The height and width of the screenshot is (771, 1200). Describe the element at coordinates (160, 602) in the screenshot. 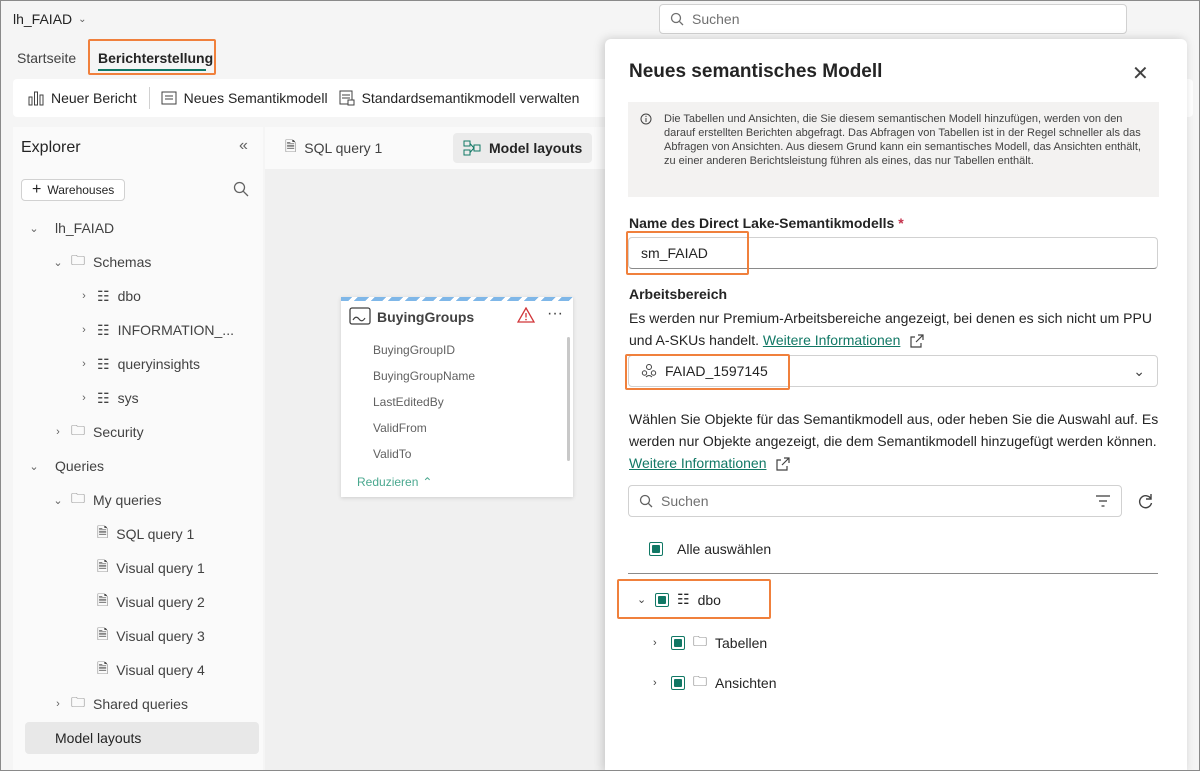

I see `tree-label: Visual query 2` at that location.